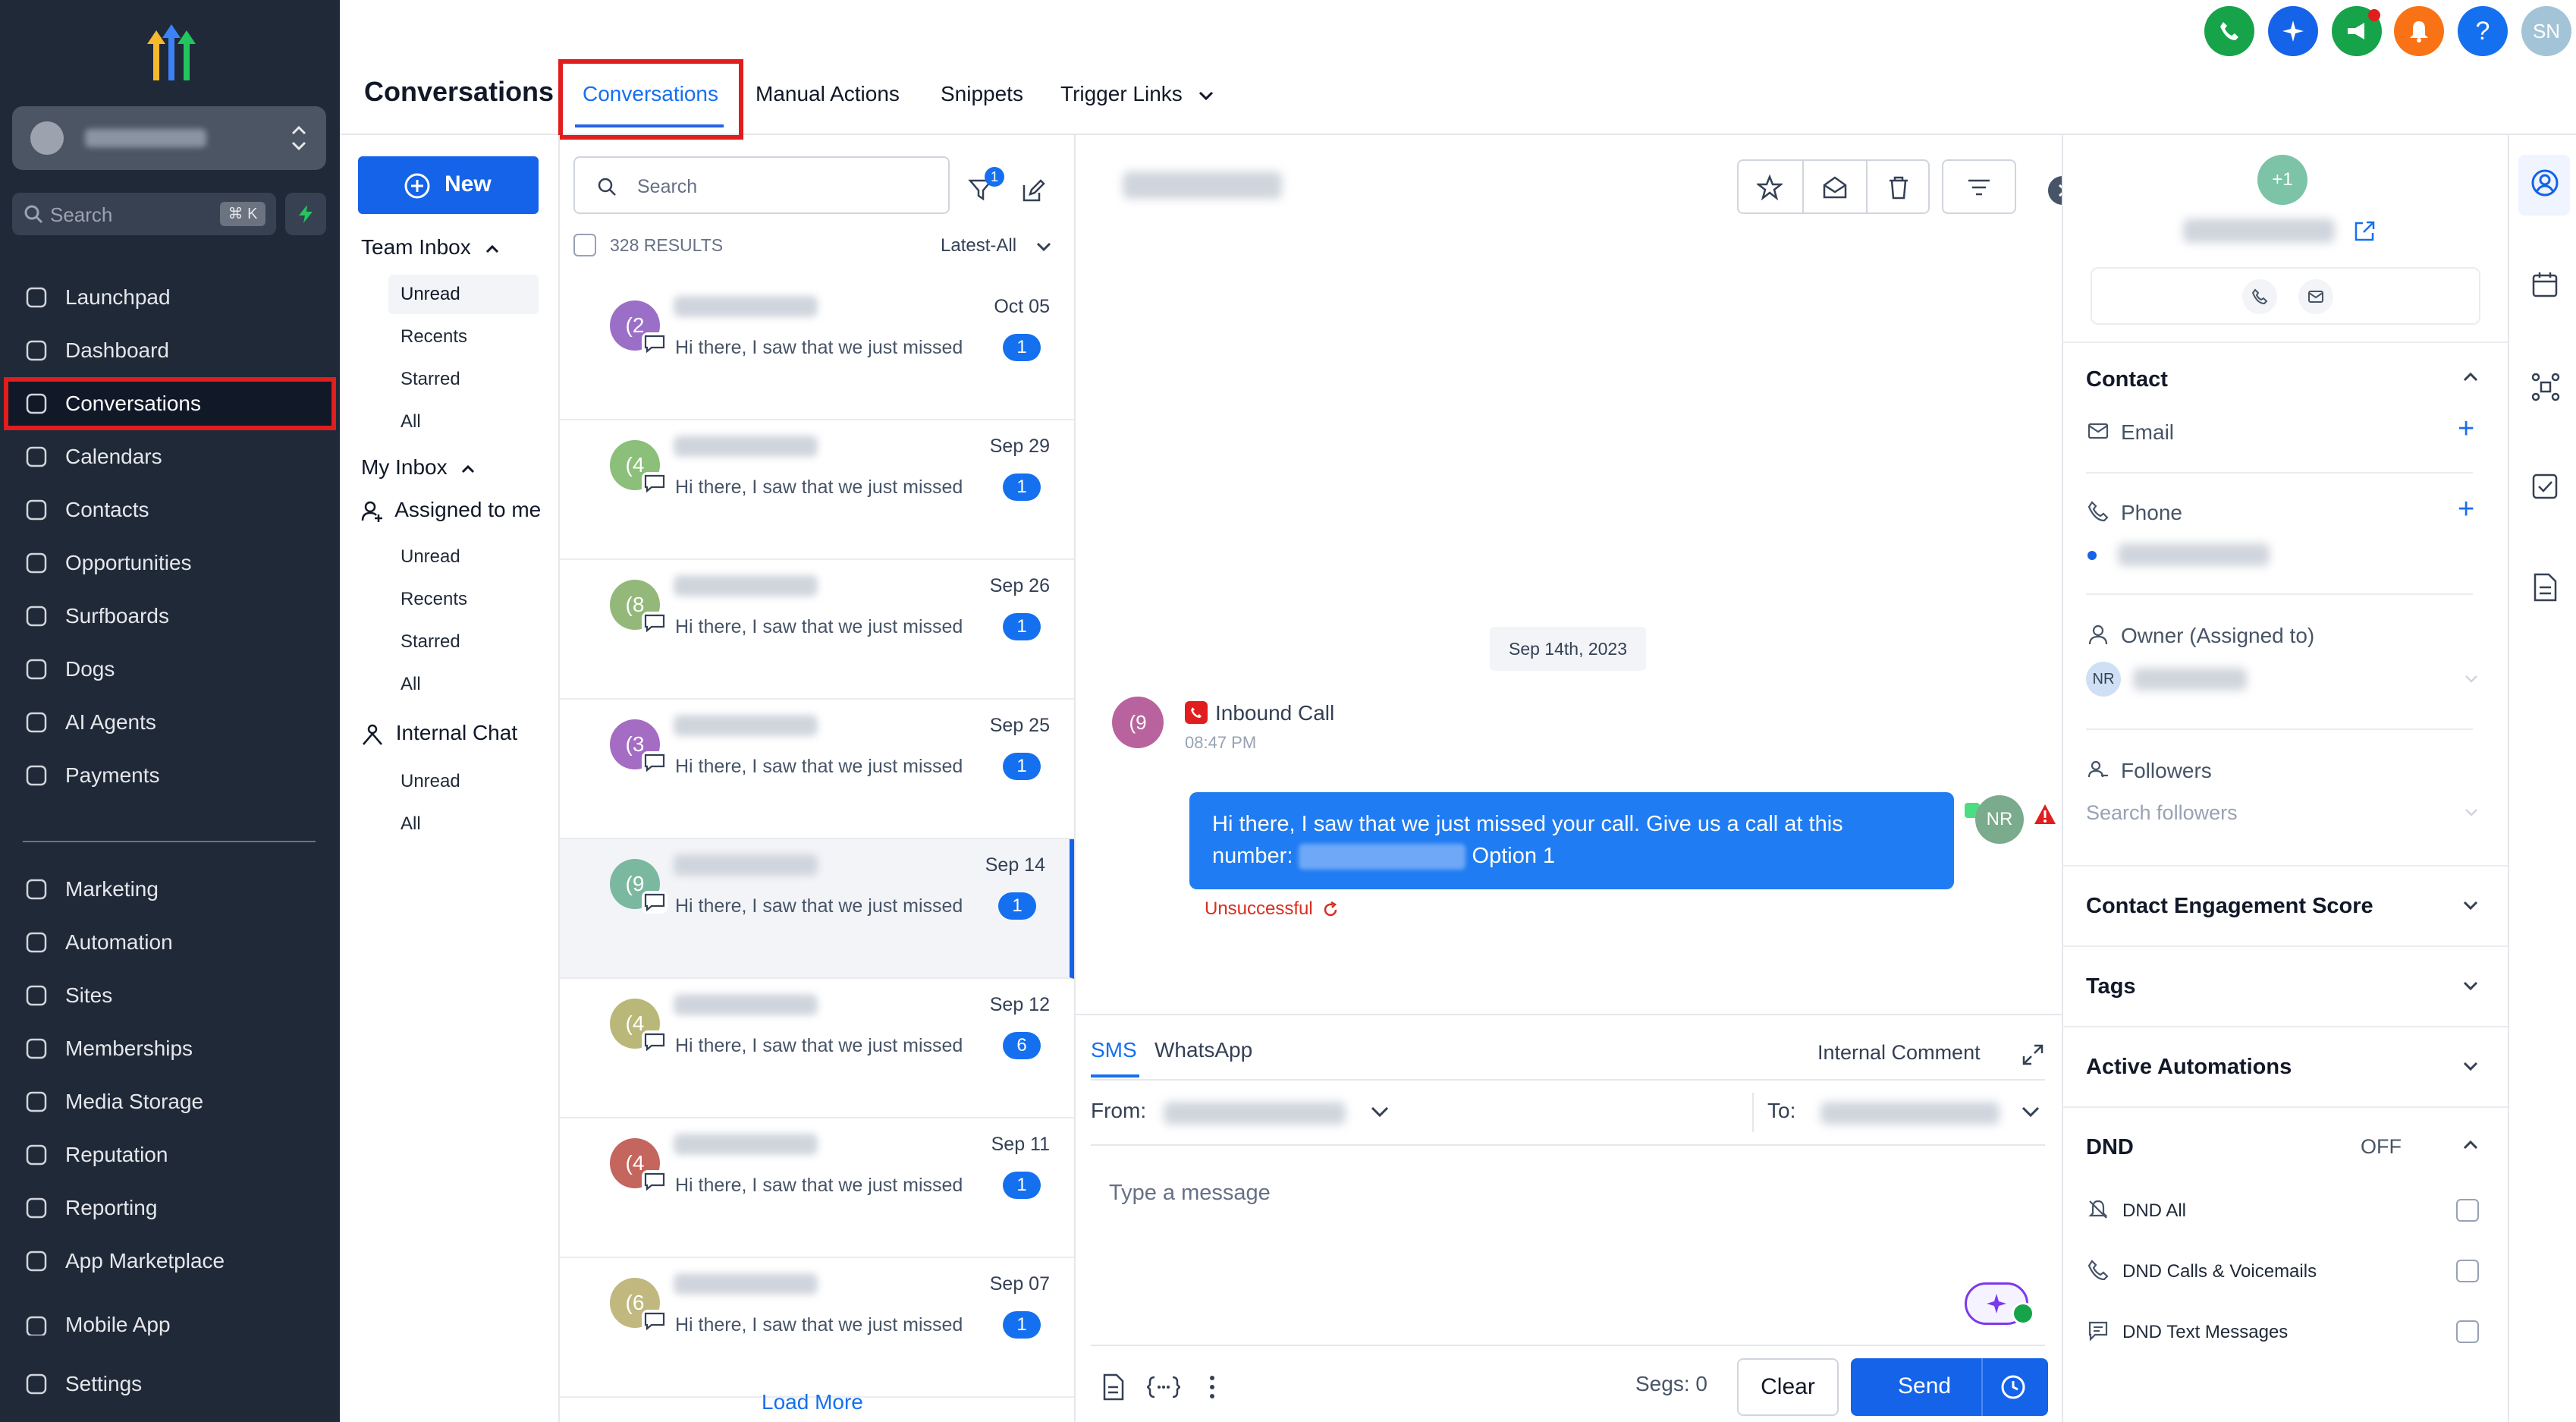 The width and height of the screenshot is (2576, 1422). Describe the element at coordinates (2467, 1210) in the screenshot. I see `dnd-all-checkbox` at that location.